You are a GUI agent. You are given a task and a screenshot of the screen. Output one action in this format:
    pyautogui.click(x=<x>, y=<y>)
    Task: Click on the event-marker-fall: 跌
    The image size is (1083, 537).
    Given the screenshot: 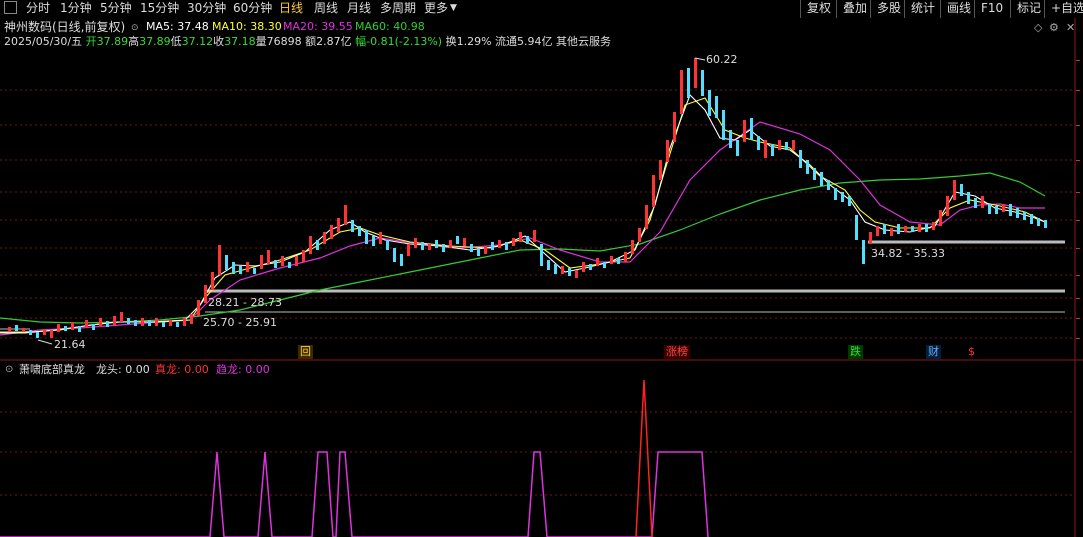 What is the action you would take?
    pyautogui.click(x=855, y=352)
    